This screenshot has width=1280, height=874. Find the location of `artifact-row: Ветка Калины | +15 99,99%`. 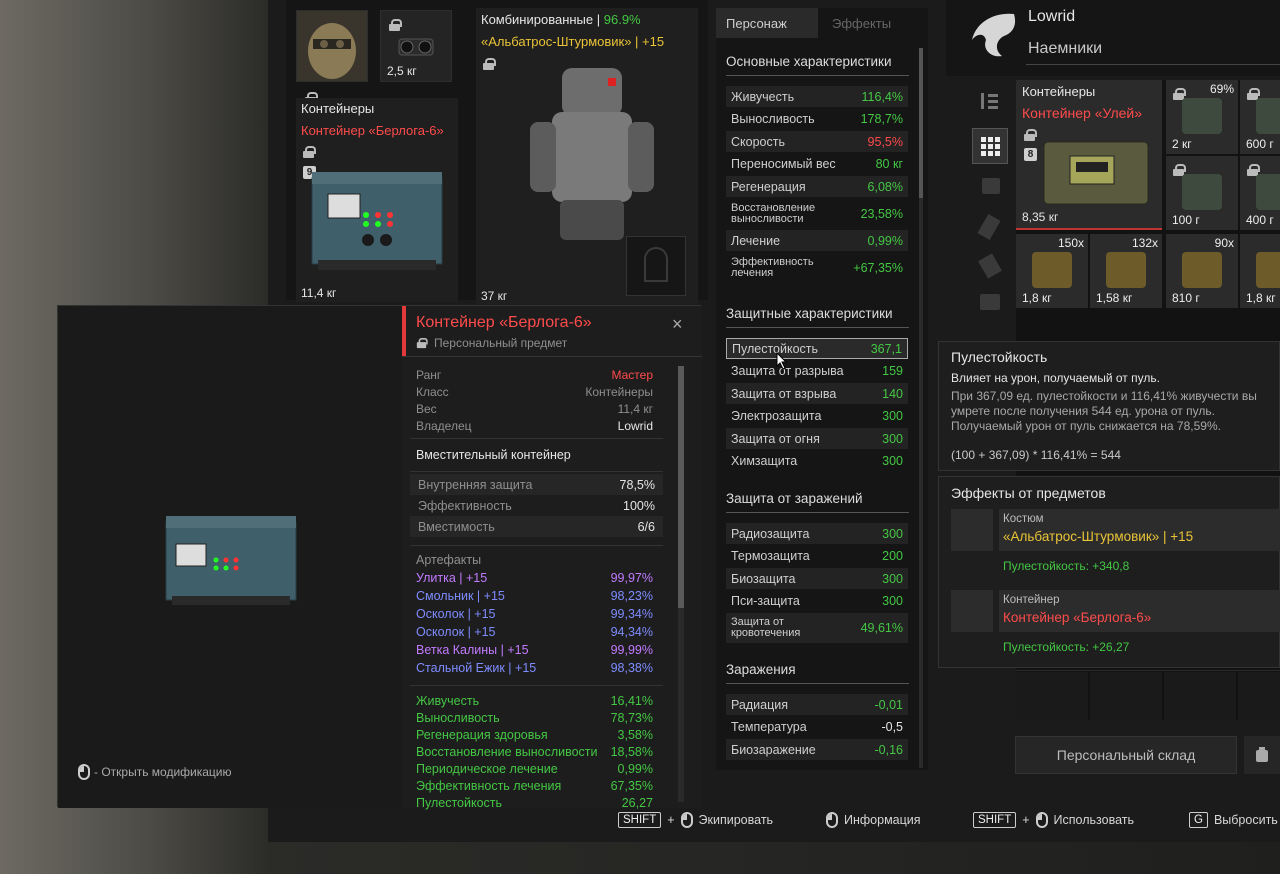

artifact-row: Ветка Калины | +15 99,99% is located at coordinates (534, 650).